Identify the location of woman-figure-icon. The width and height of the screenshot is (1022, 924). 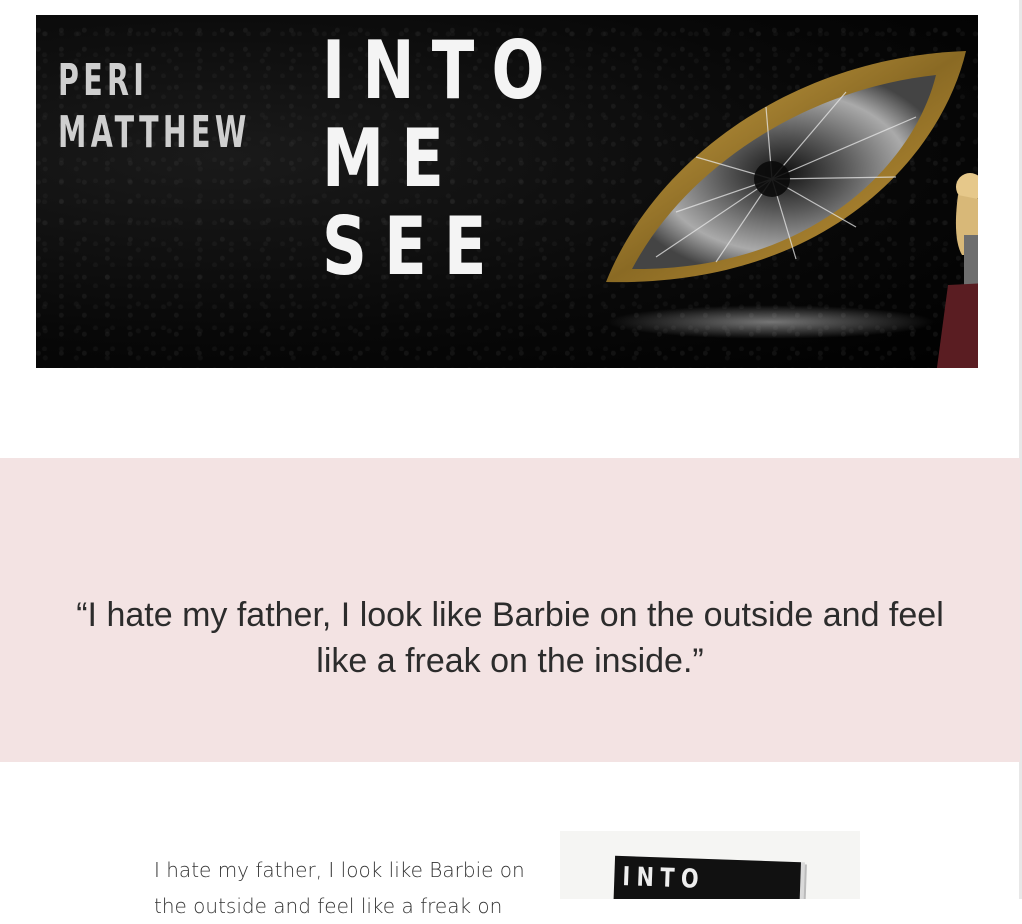
(957, 270).